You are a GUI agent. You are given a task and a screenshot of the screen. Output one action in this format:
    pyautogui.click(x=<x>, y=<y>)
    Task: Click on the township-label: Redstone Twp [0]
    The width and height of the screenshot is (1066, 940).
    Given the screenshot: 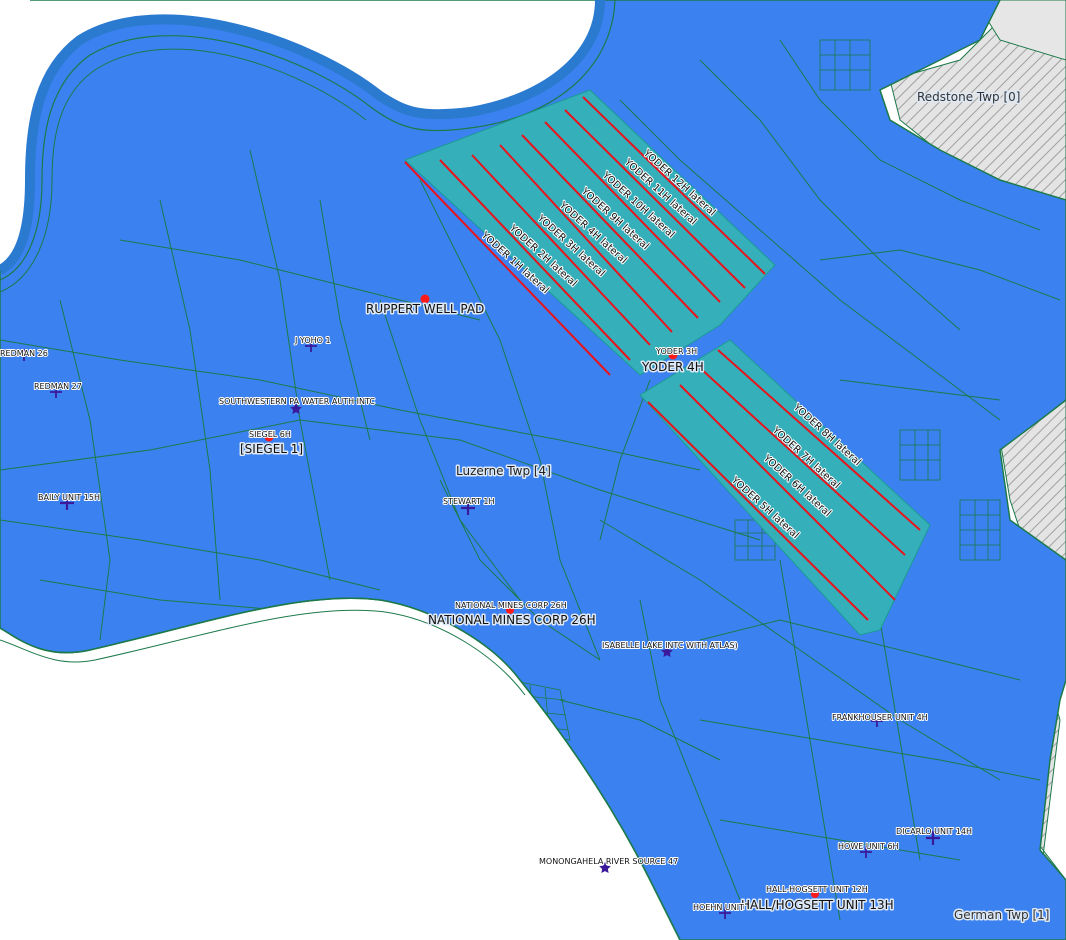 What is the action you would take?
    pyautogui.click(x=969, y=97)
    